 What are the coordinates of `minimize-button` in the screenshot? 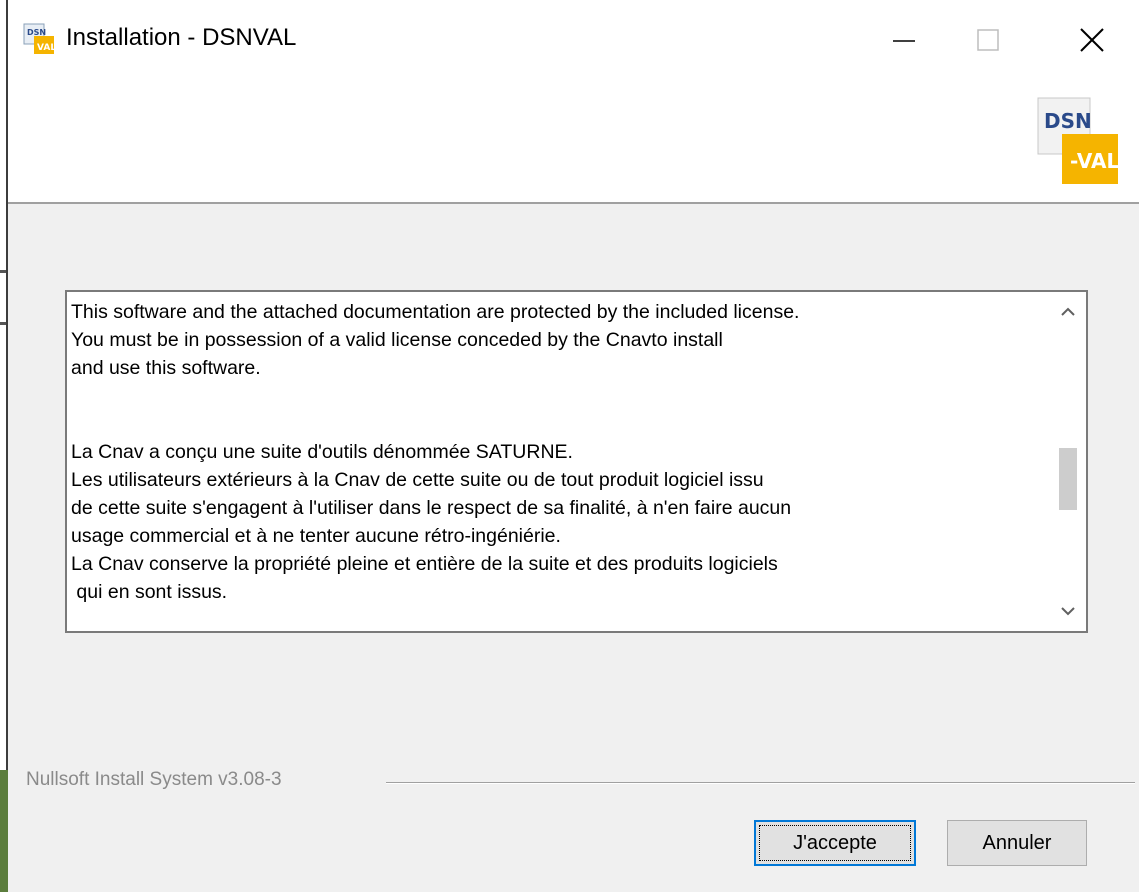 It's located at (904, 40).